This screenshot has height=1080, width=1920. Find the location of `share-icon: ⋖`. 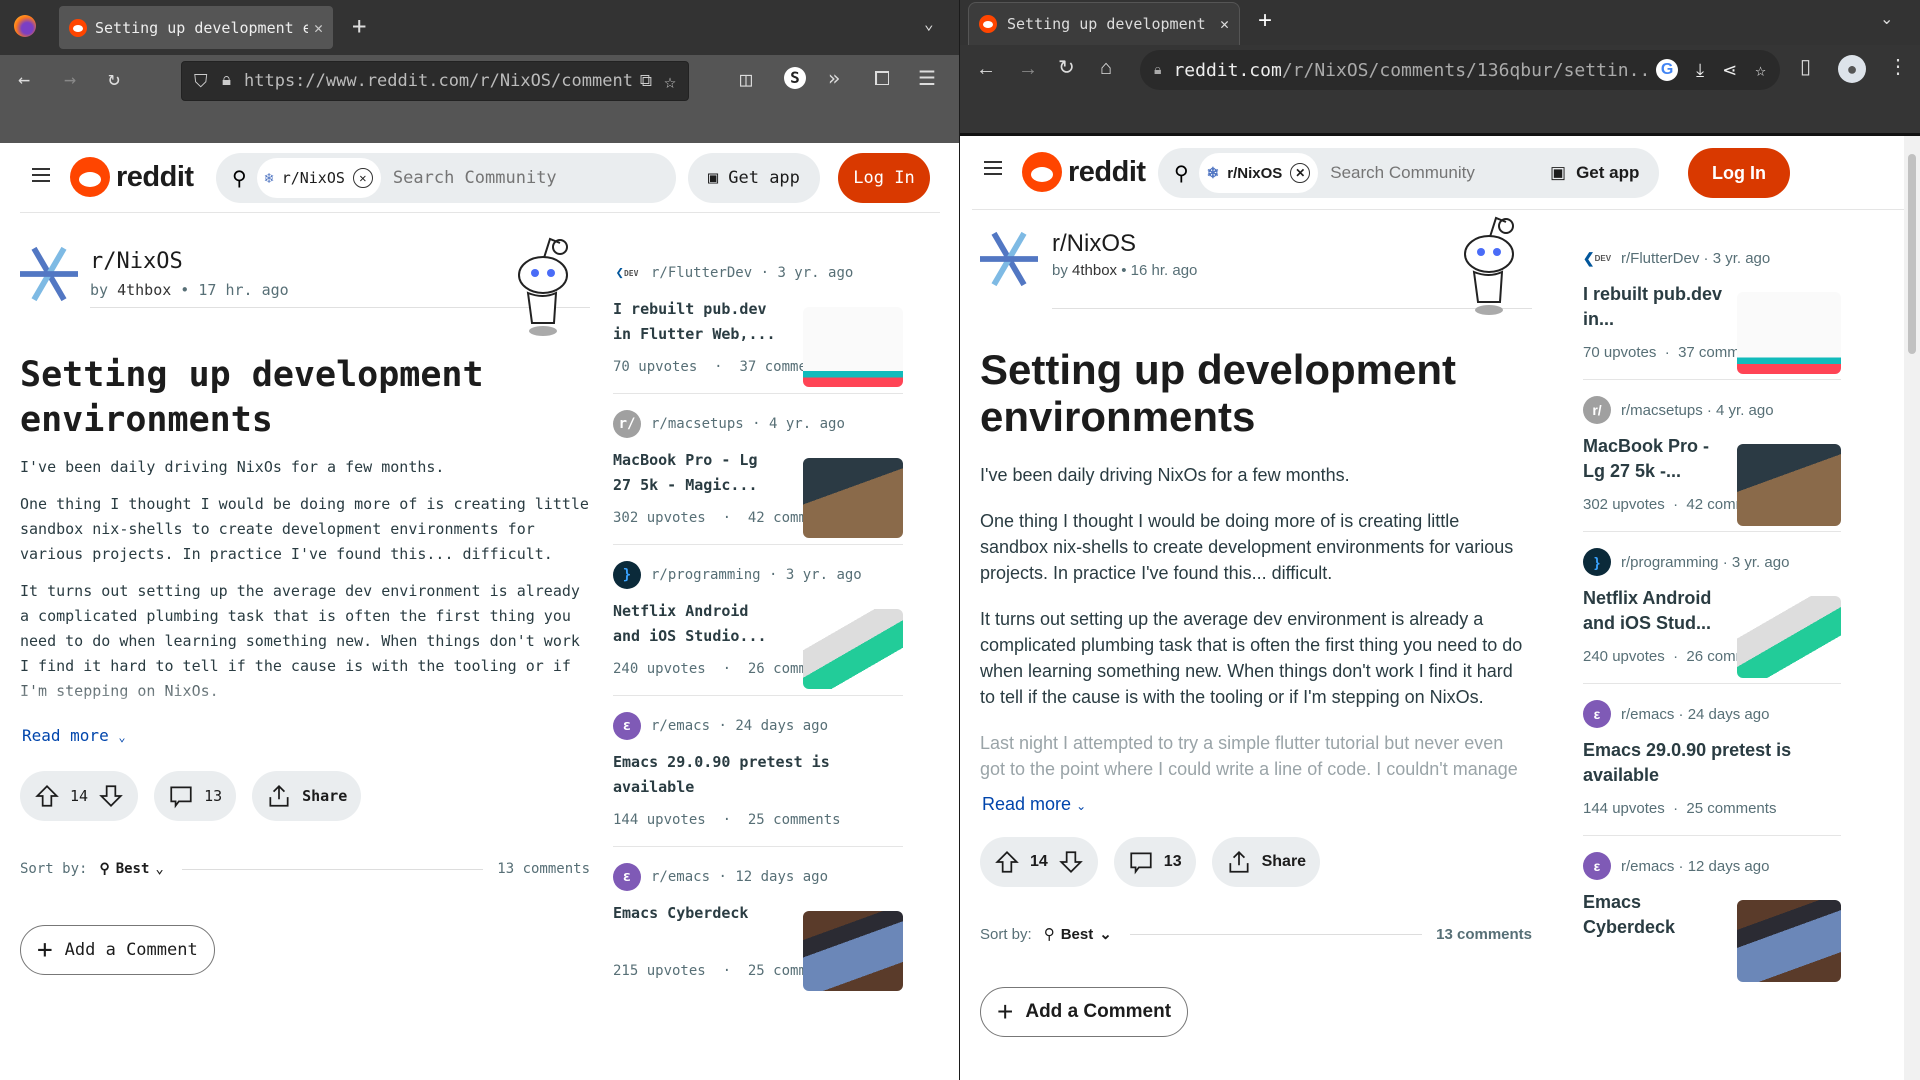

share-icon: ⋖ is located at coordinates (1729, 70).